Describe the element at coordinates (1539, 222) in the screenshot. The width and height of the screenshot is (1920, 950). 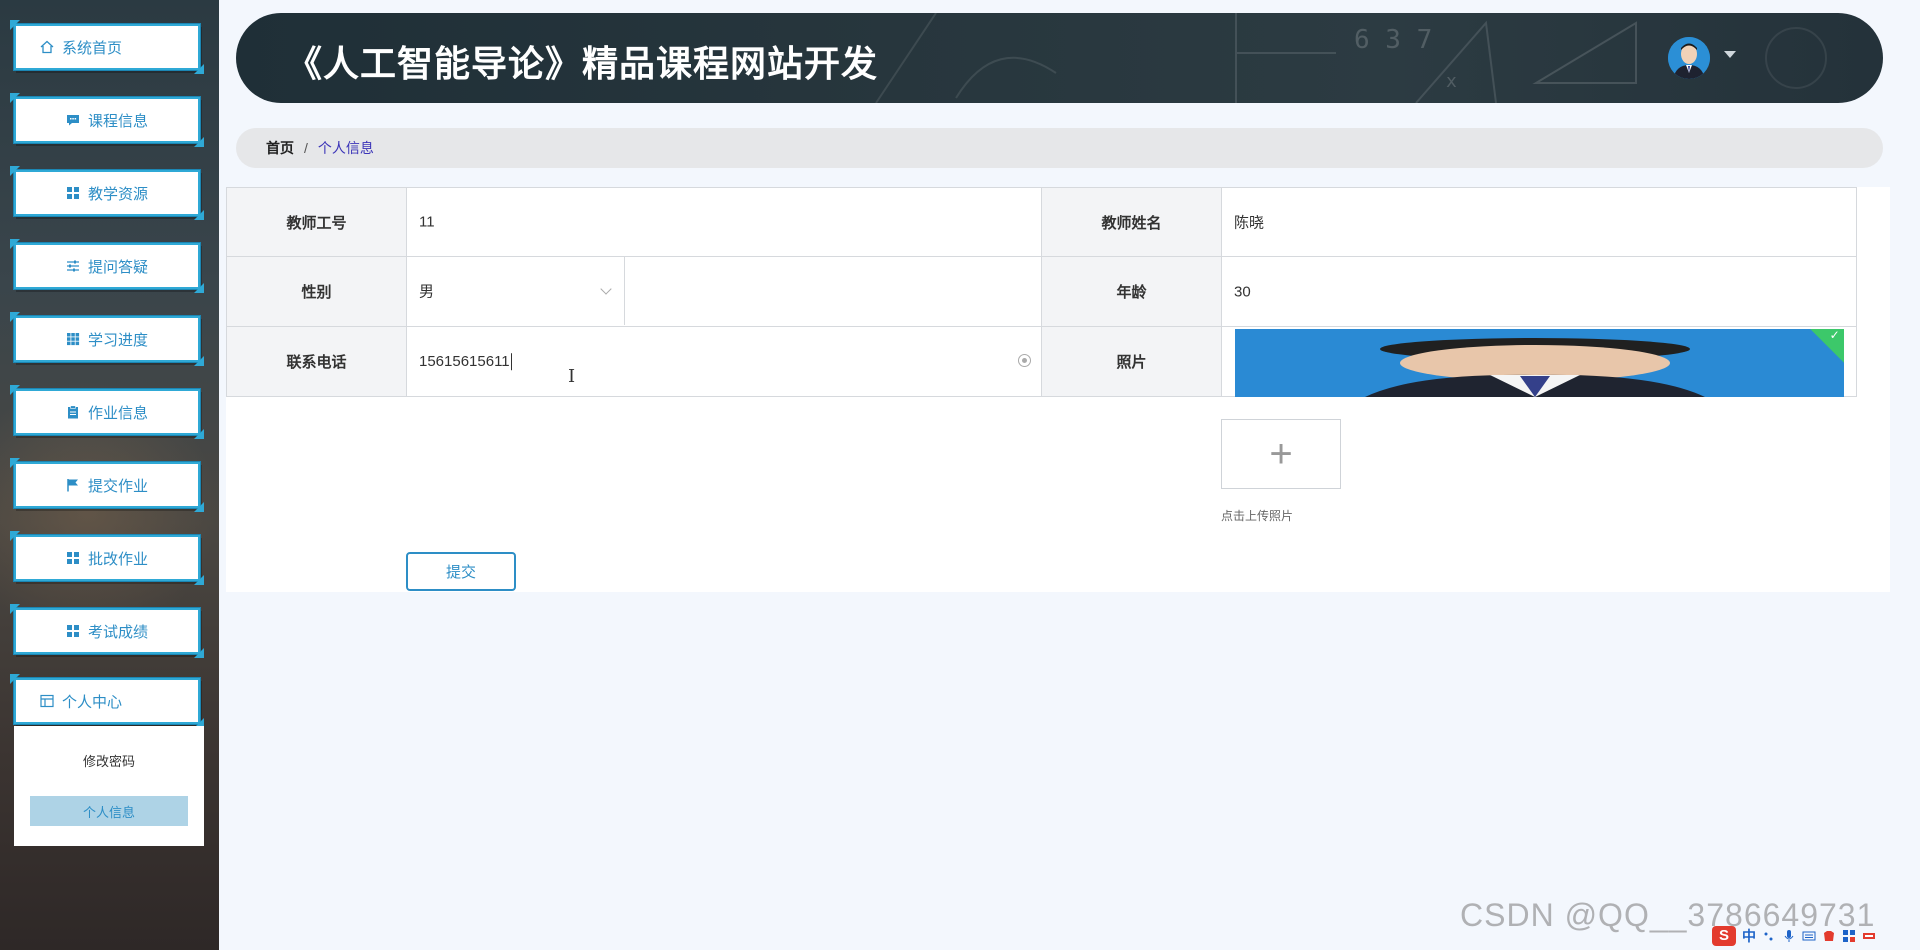
I see `teacher-name-field: 陈晓` at that location.